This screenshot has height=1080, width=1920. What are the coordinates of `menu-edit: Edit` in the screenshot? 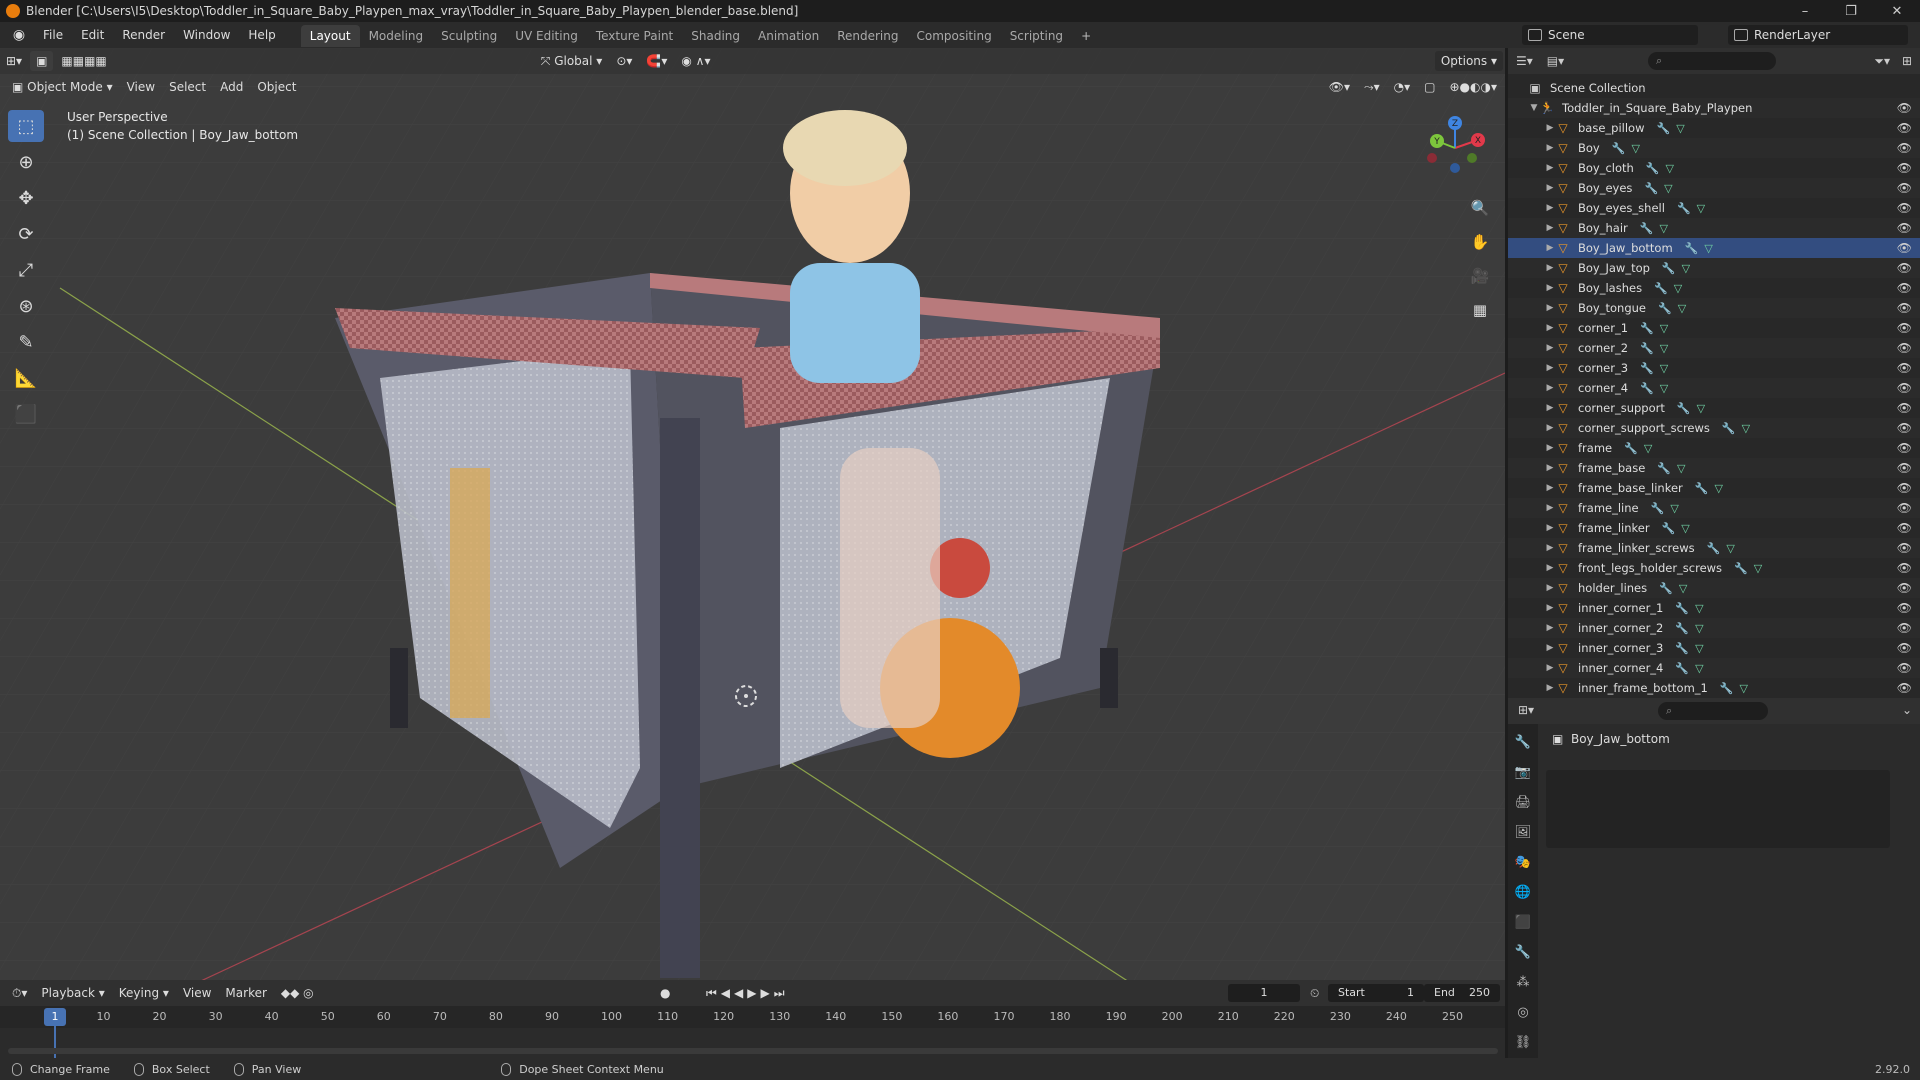 It's located at (92, 35).